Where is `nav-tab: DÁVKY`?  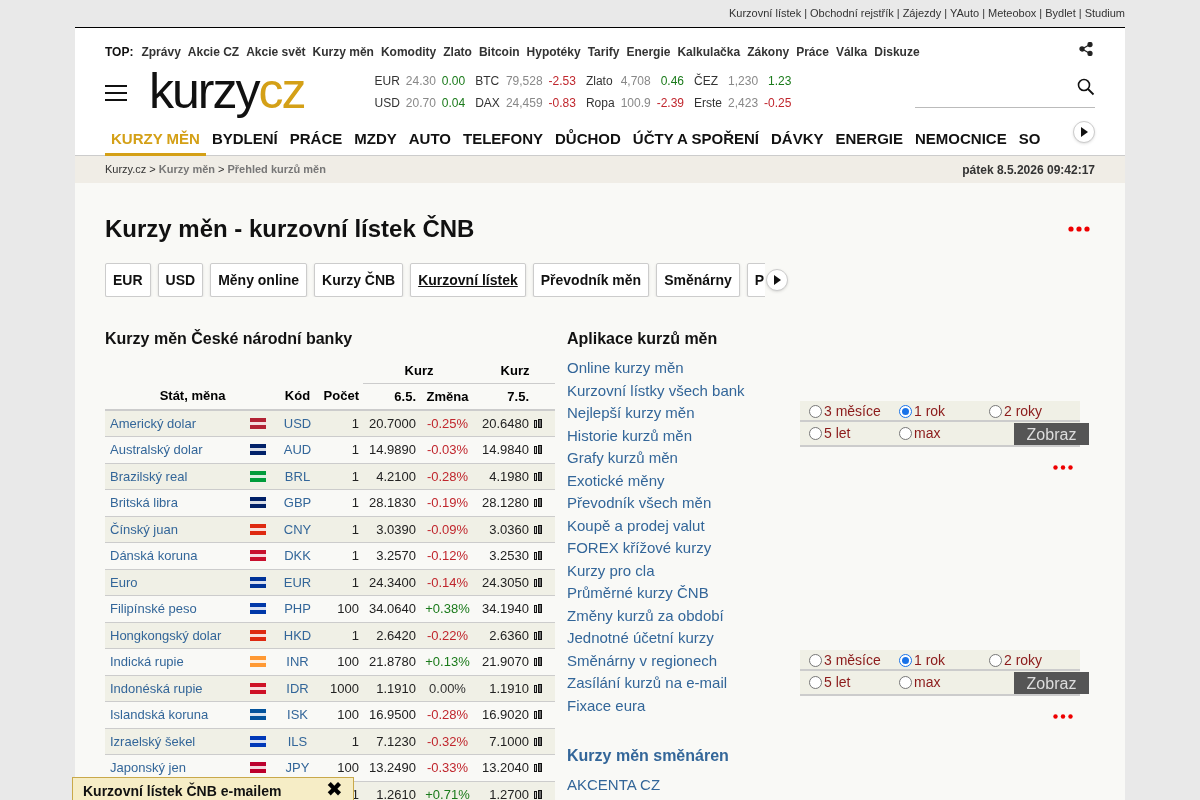
nav-tab: DÁVKY is located at coordinates (797, 139).